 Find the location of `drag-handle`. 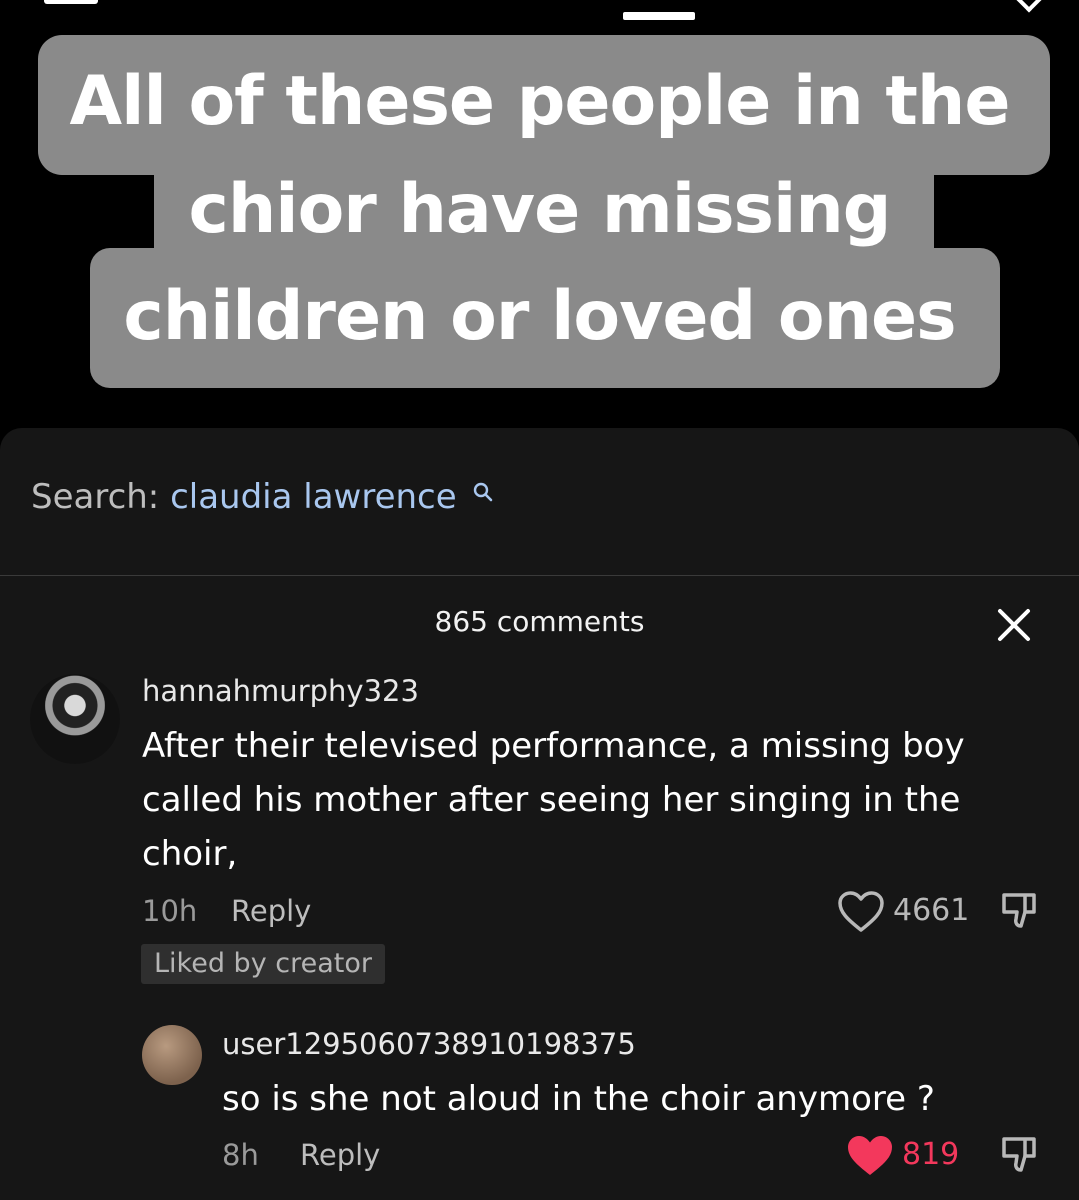

drag-handle is located at coordinates (659, 16).